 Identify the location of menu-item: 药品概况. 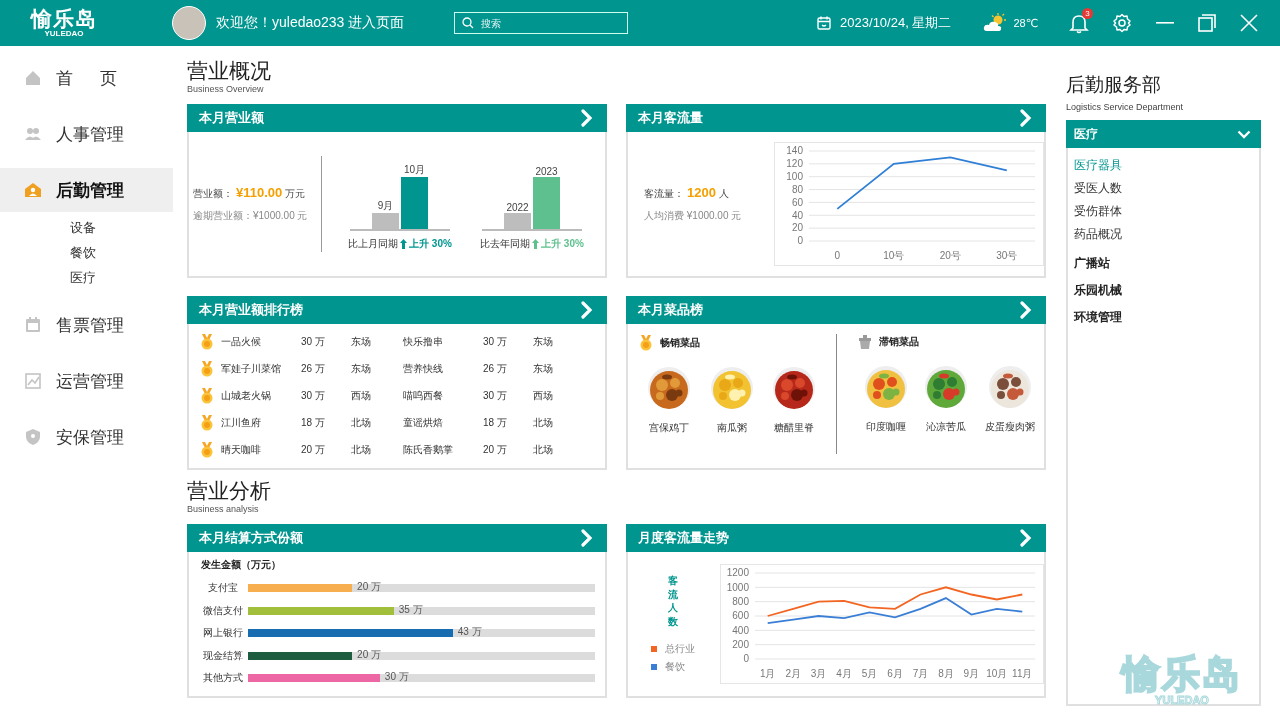
(1166, 234).